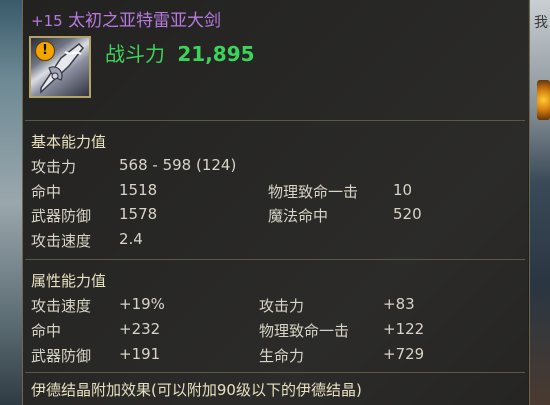  I want to click on stat-label: 魔法命中, so click(298, 216).